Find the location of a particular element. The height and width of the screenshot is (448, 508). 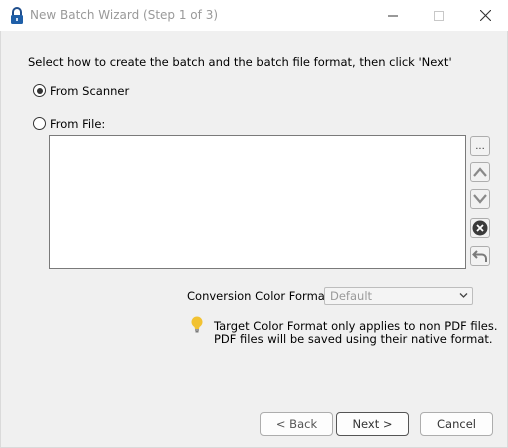

remove-circle-x-icon is located at coordinates (480, 228).